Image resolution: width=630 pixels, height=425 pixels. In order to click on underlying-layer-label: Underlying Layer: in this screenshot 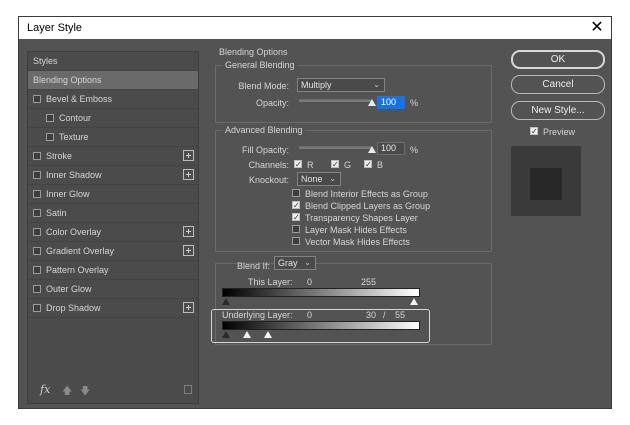, I will do `click(257, 315)`.